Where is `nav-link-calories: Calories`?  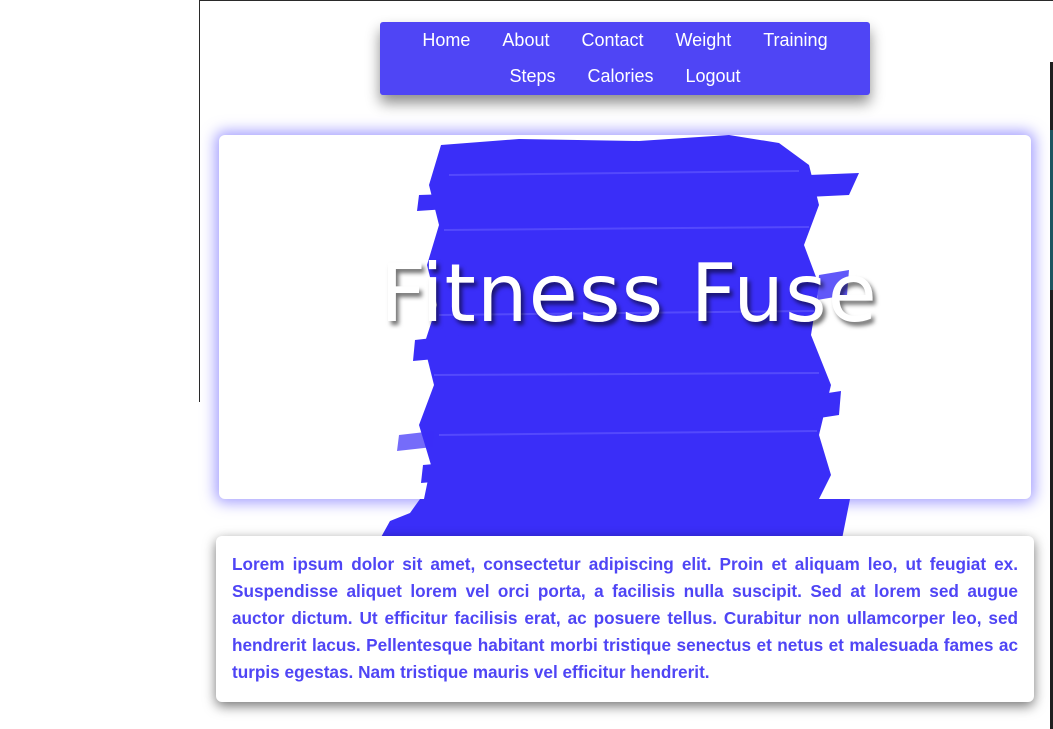 nav-link-calories: Calories is located at coordinates (620, 76).